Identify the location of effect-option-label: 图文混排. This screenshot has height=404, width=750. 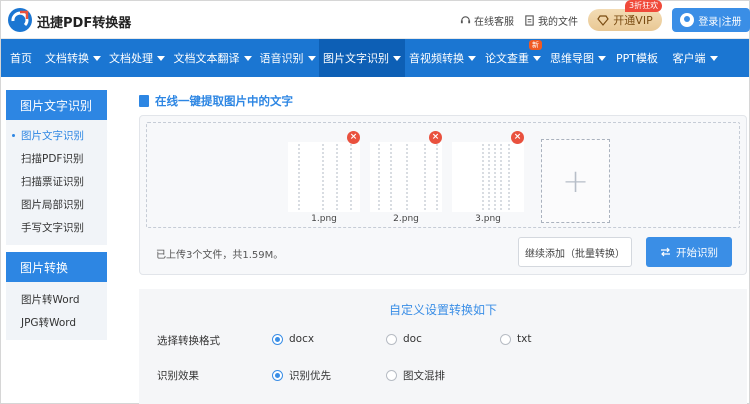
(424, 376).